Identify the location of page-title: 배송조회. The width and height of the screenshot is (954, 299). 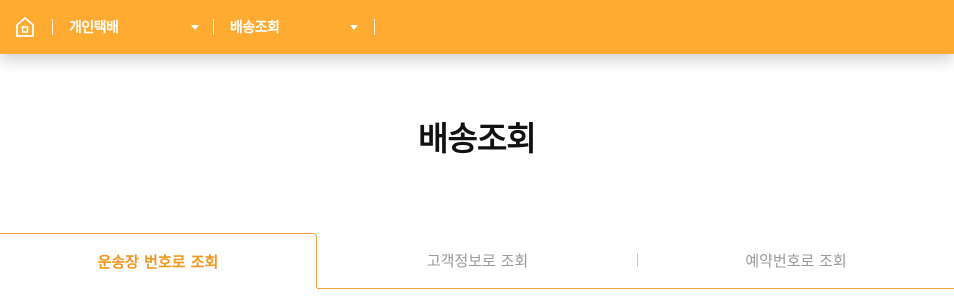
(477, 138).